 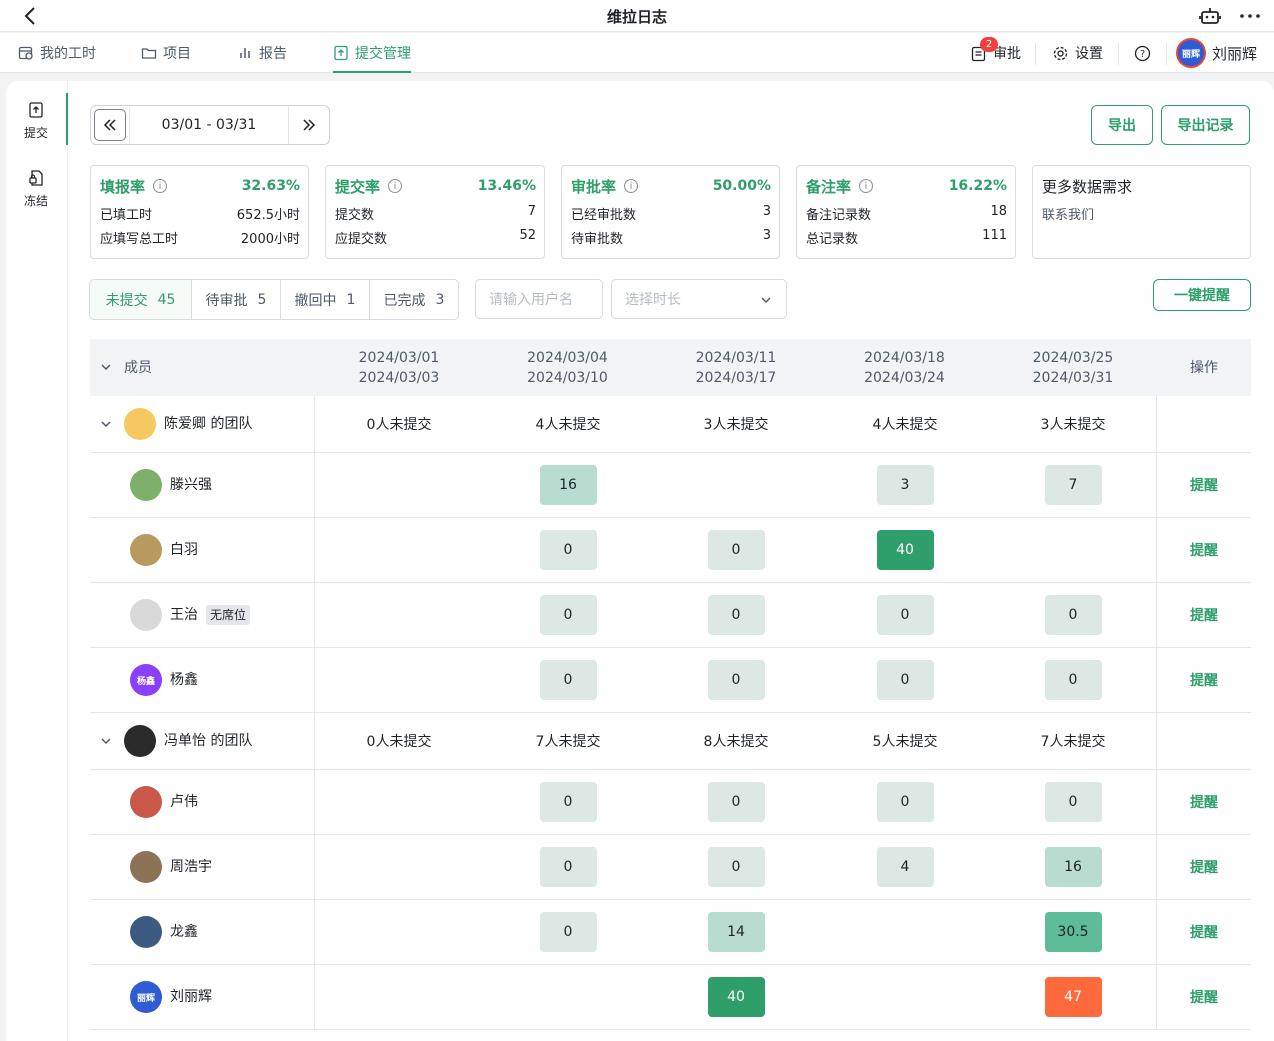 What do you see at coordinates (126, 215) in the screenshot?
I see `stat-label: 已填工时` at bounding box center [126, 215].